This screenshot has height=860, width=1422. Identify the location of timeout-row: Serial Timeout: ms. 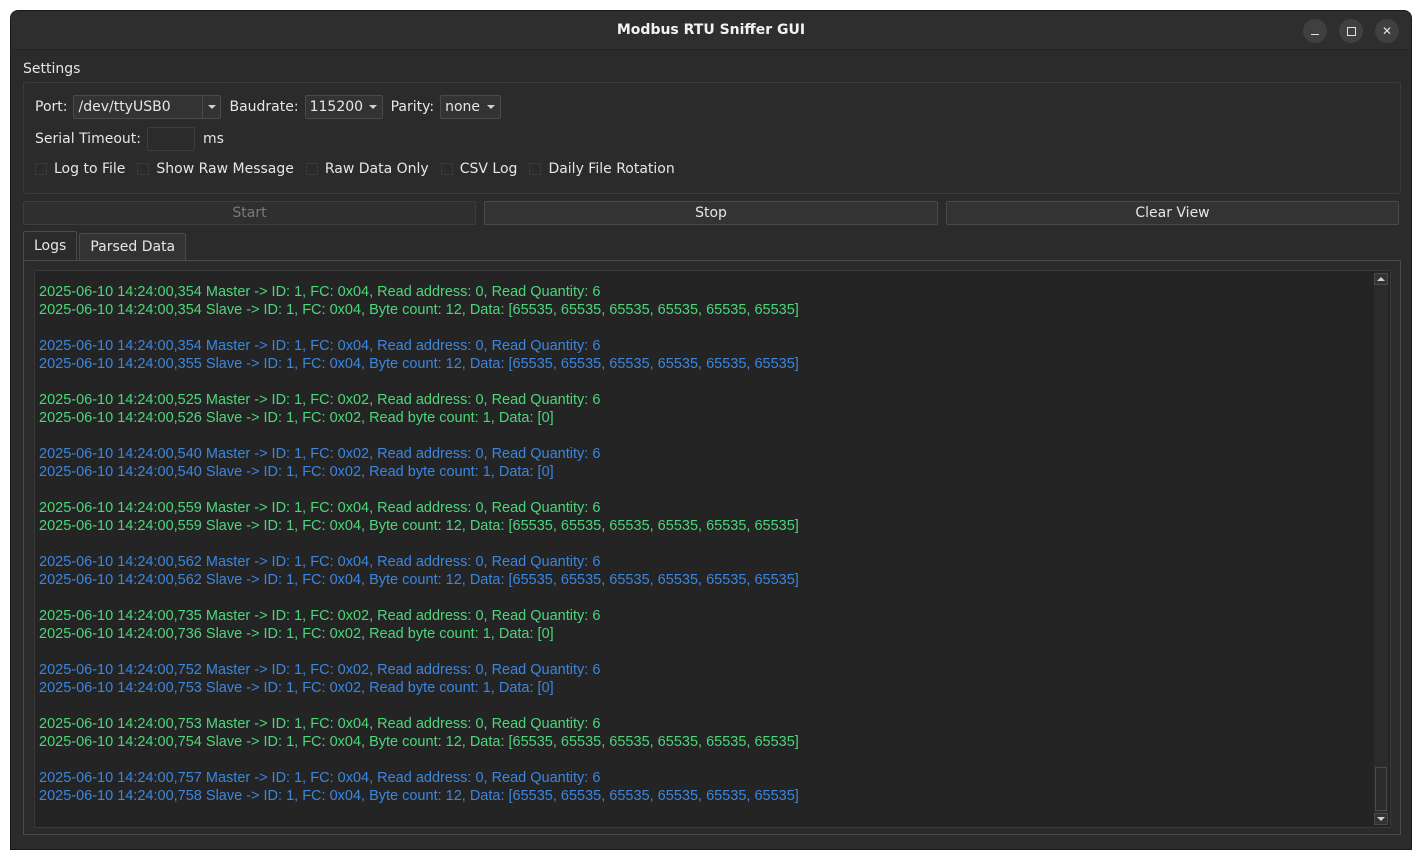
(132, 139).